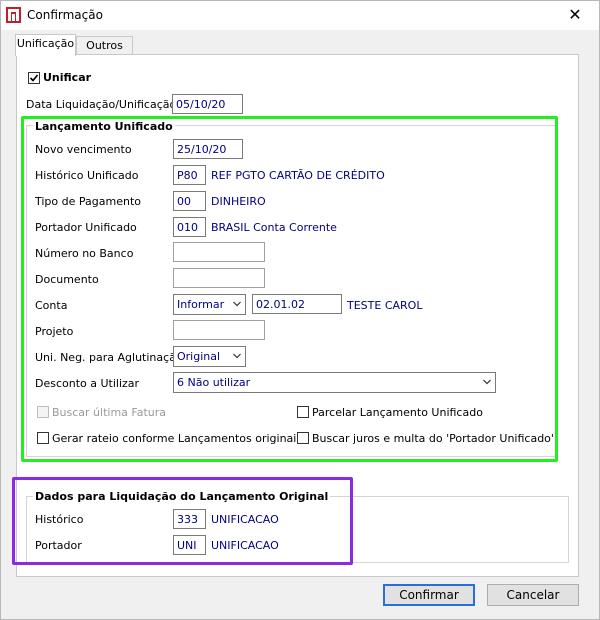  I want to click on title-bar: Confirmação ✕, so click(300, 15).